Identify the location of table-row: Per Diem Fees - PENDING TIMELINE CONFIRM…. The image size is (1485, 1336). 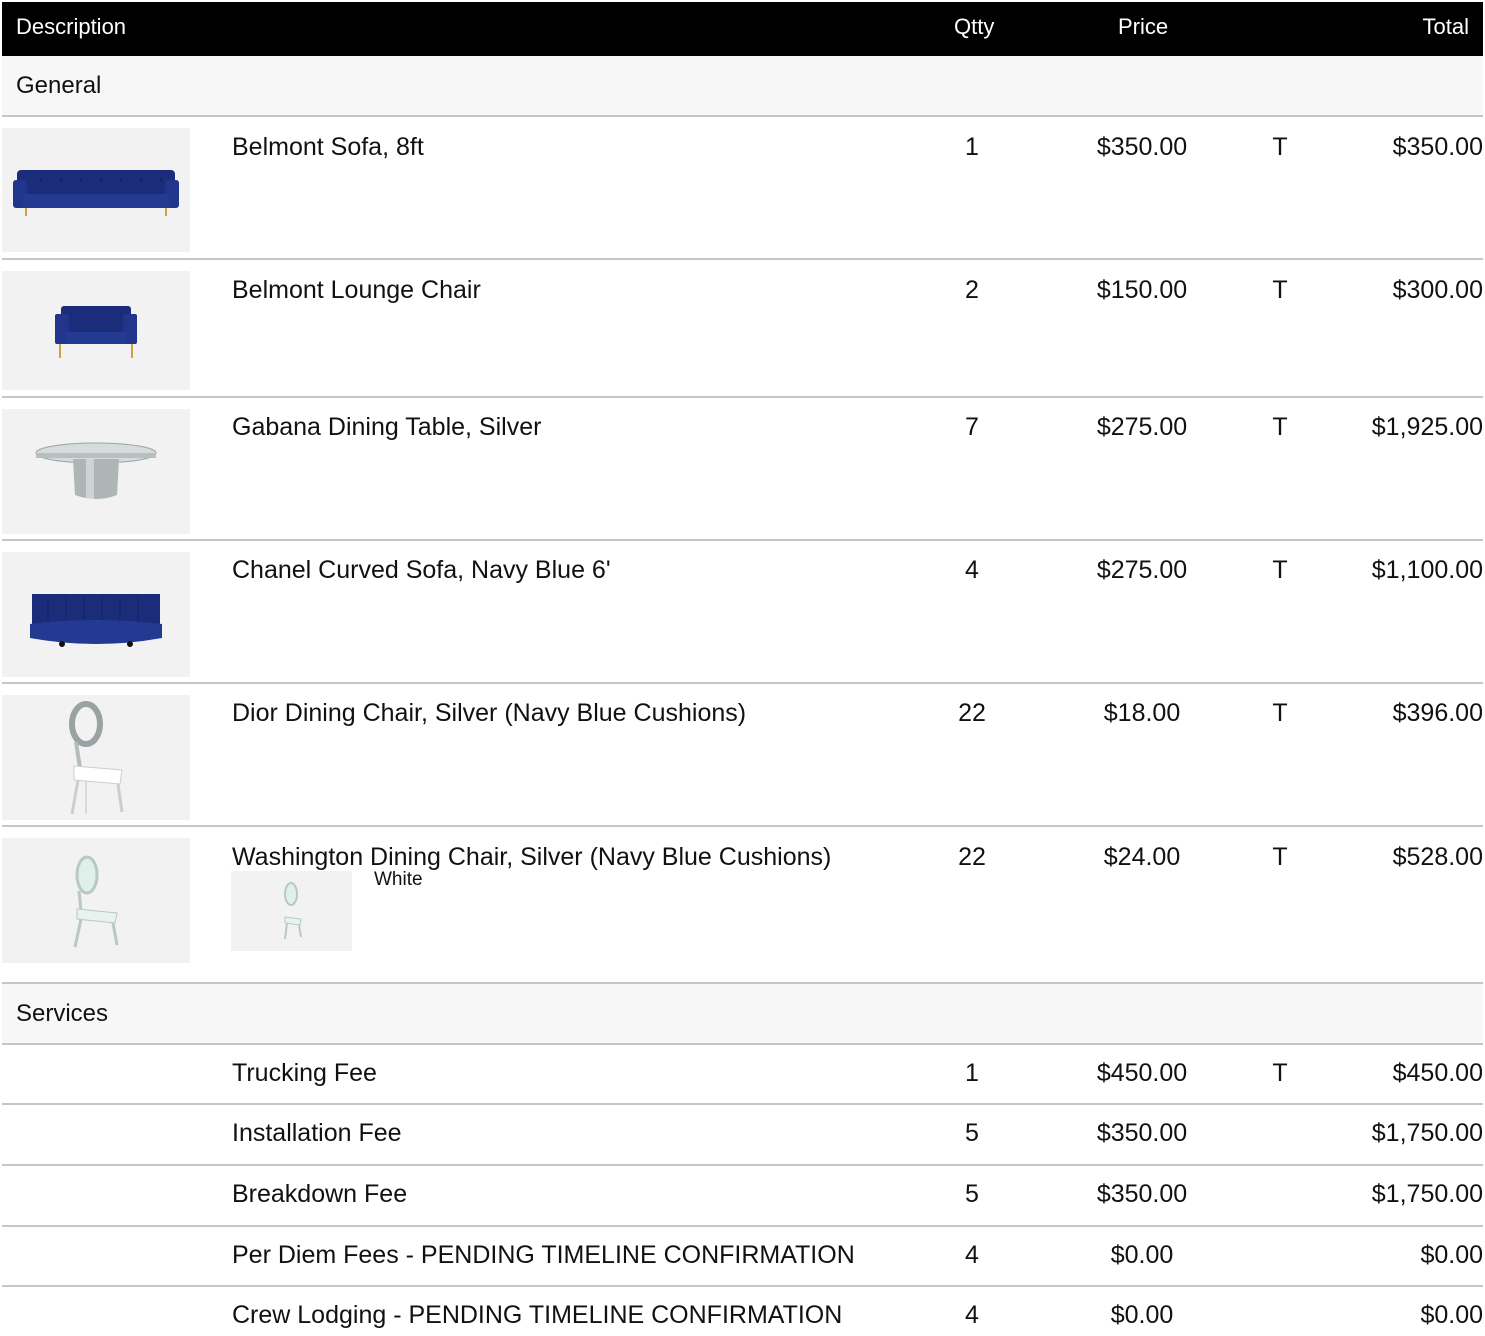
(742, 1257).